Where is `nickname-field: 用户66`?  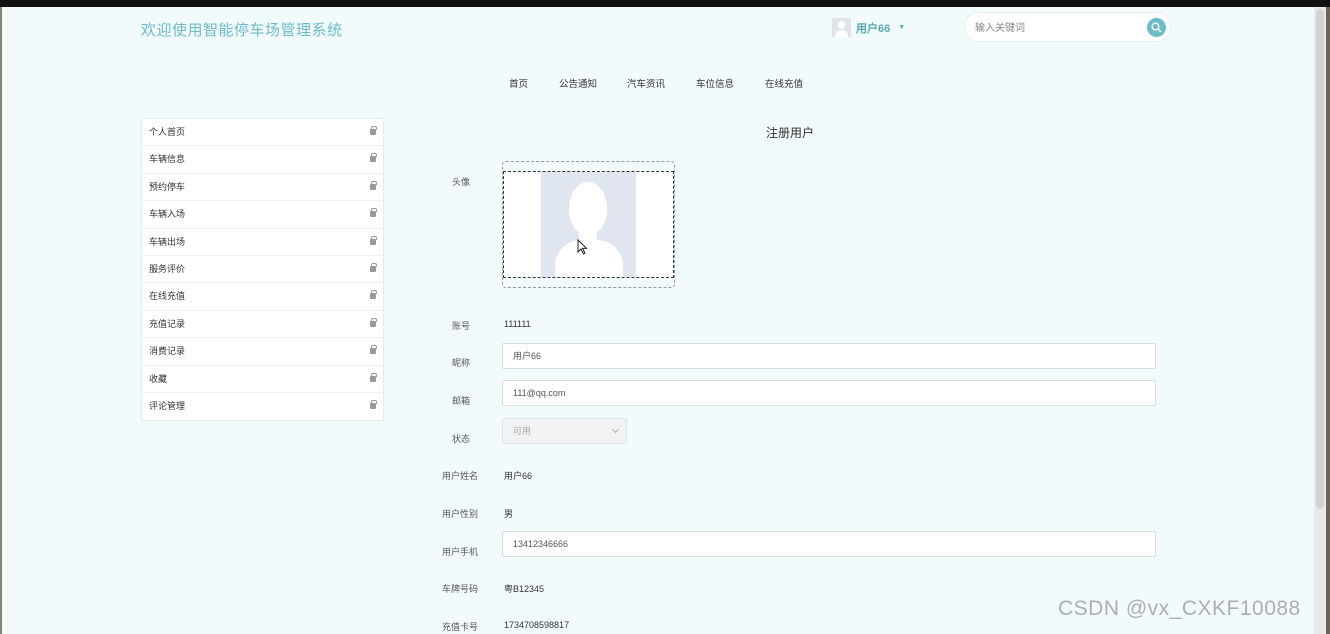
nickname-field: 用户66 is located at coordinates (829, 356).